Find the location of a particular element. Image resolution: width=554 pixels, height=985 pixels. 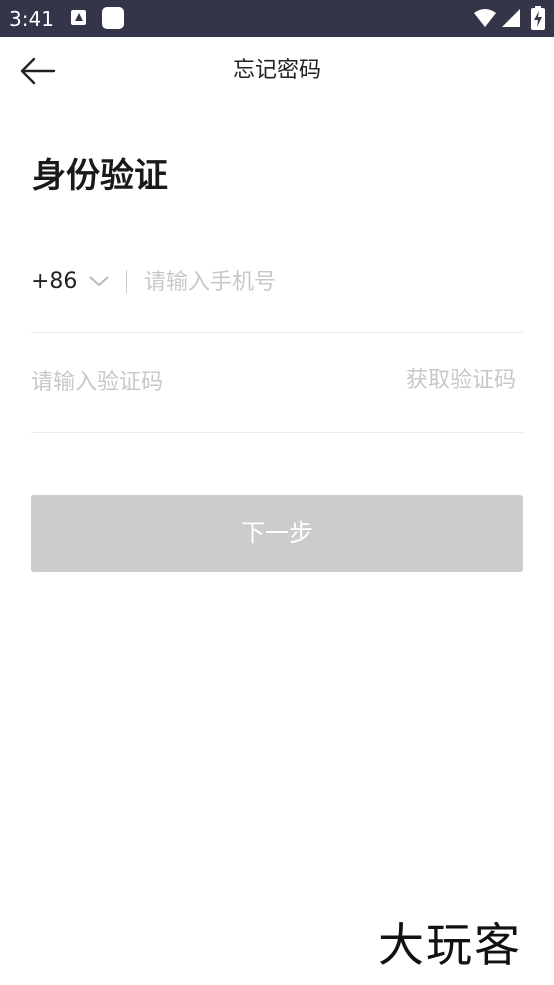

wifi-icon is located at coordinates (485, 18).